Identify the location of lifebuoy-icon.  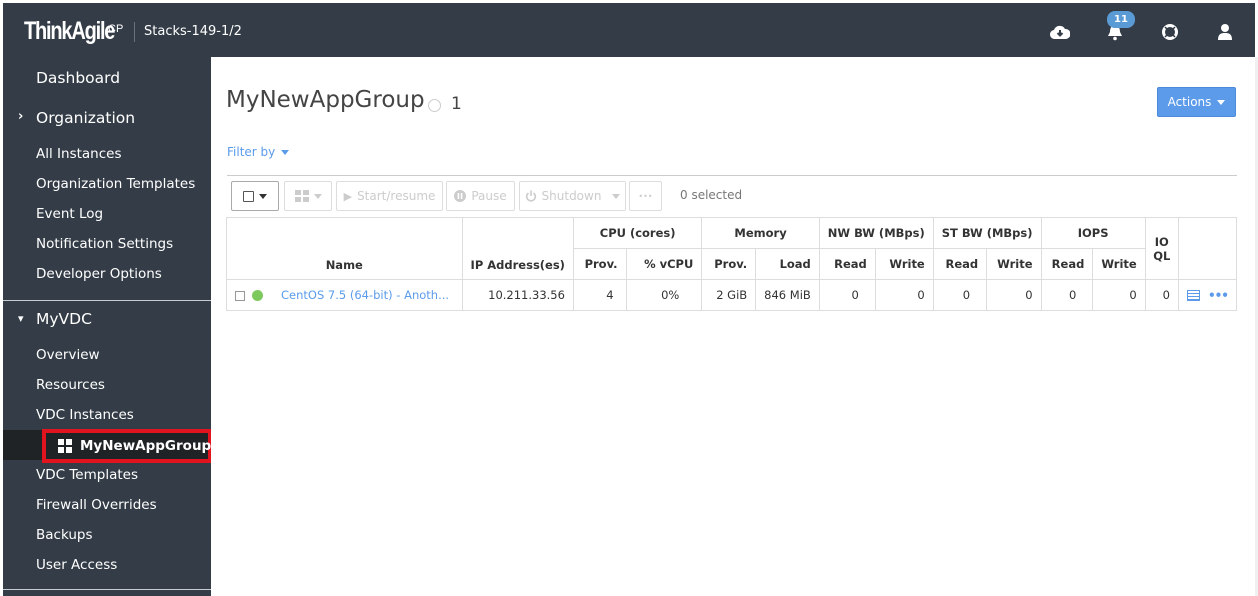
(1170, 32).